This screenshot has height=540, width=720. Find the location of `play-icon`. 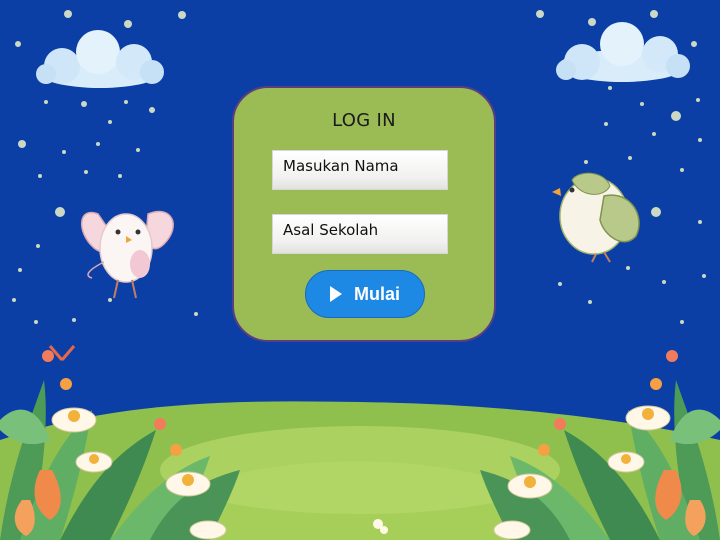

play-icon is located at coordinates (335, 294).